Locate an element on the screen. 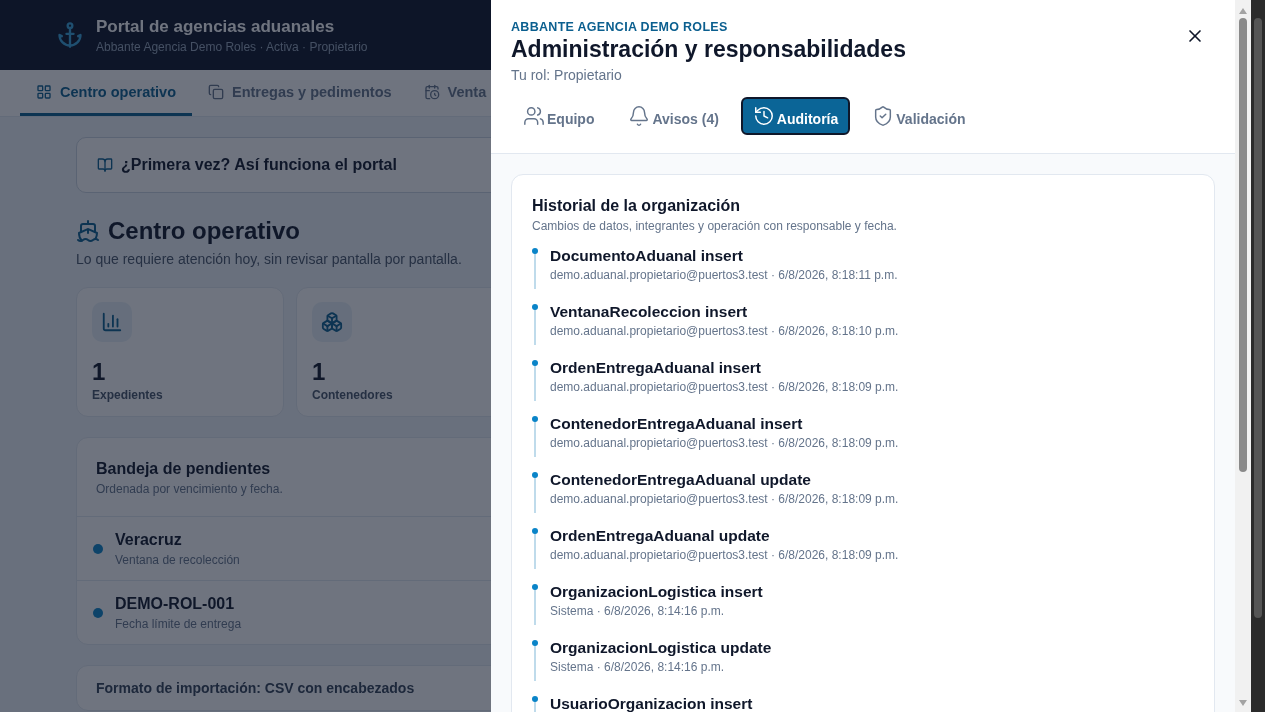 This screenshot has height=712, width=1265. banner-label: ¿Primera vez? Así funciona el portal is located at coordinates (259, 165).